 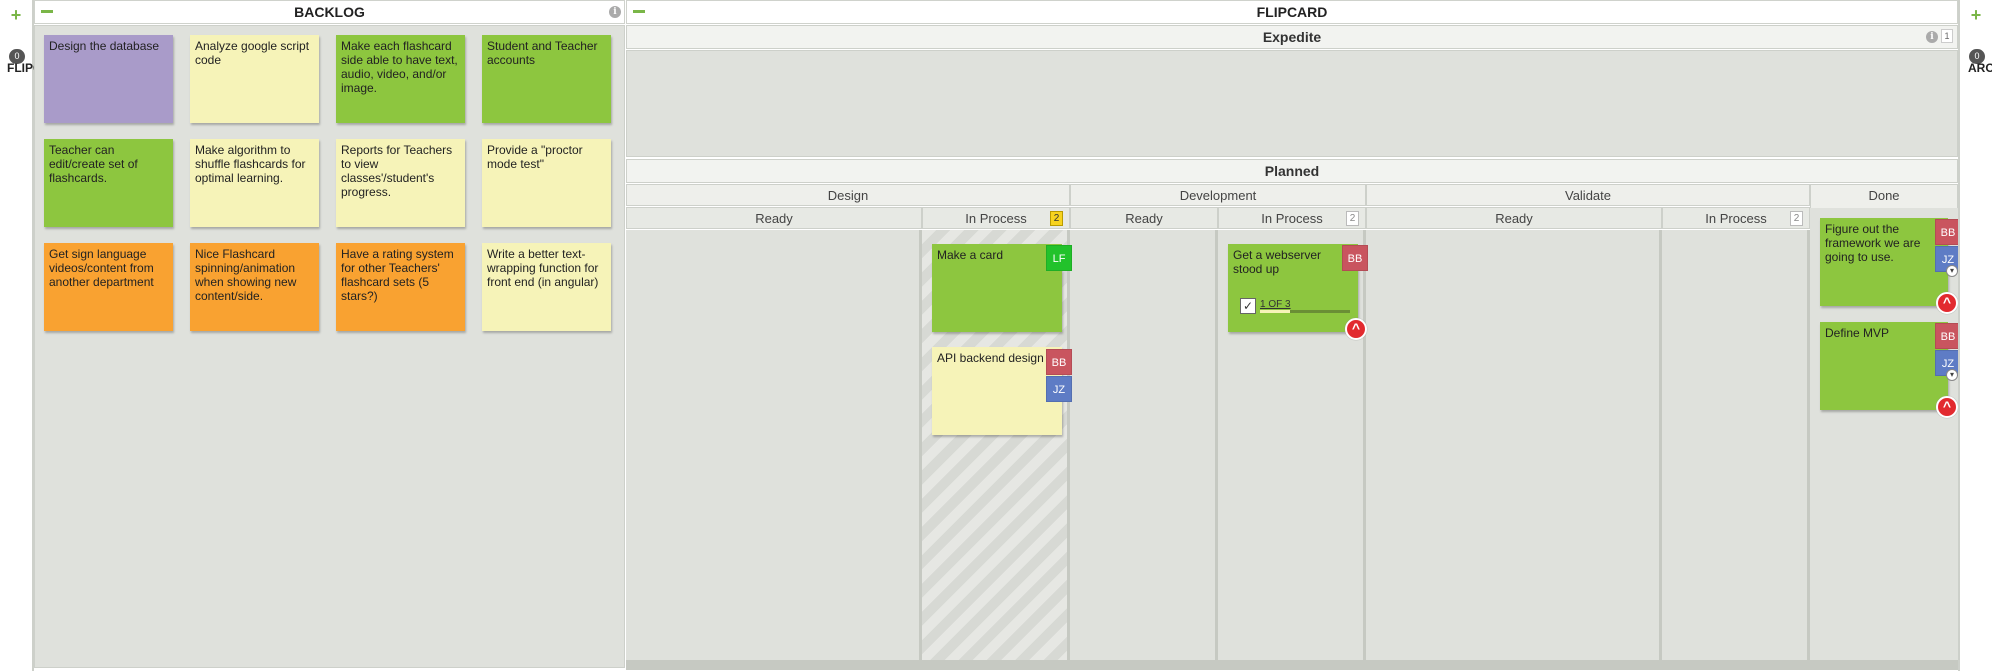 What do you see at coordinates (1292, 103) in the screenshot?
I see `expedite-lane` at bounding box center [1292, 103].